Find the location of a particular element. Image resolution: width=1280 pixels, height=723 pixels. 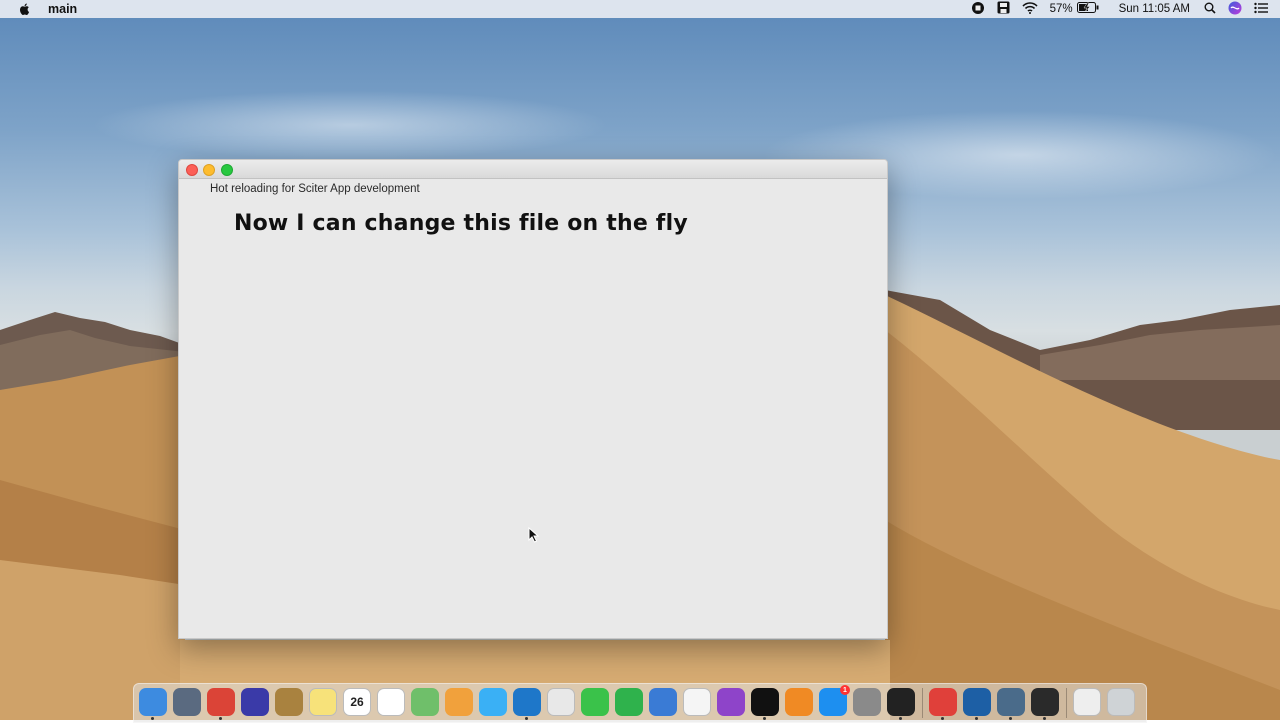

dock-calendar-icon: 26 is located at coordinates (357, 702).